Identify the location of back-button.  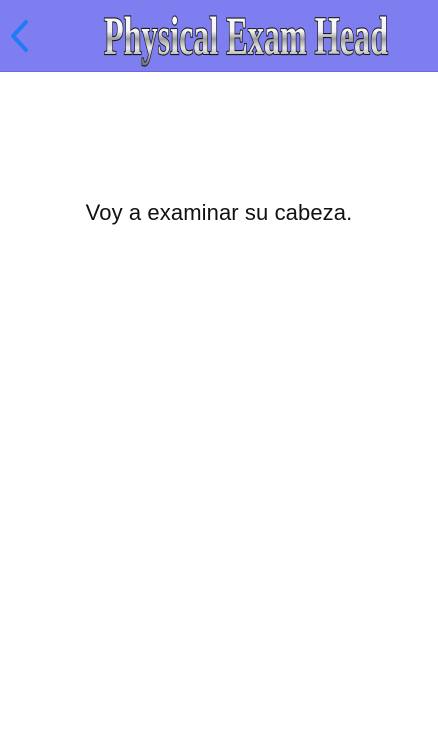
(21, 36).